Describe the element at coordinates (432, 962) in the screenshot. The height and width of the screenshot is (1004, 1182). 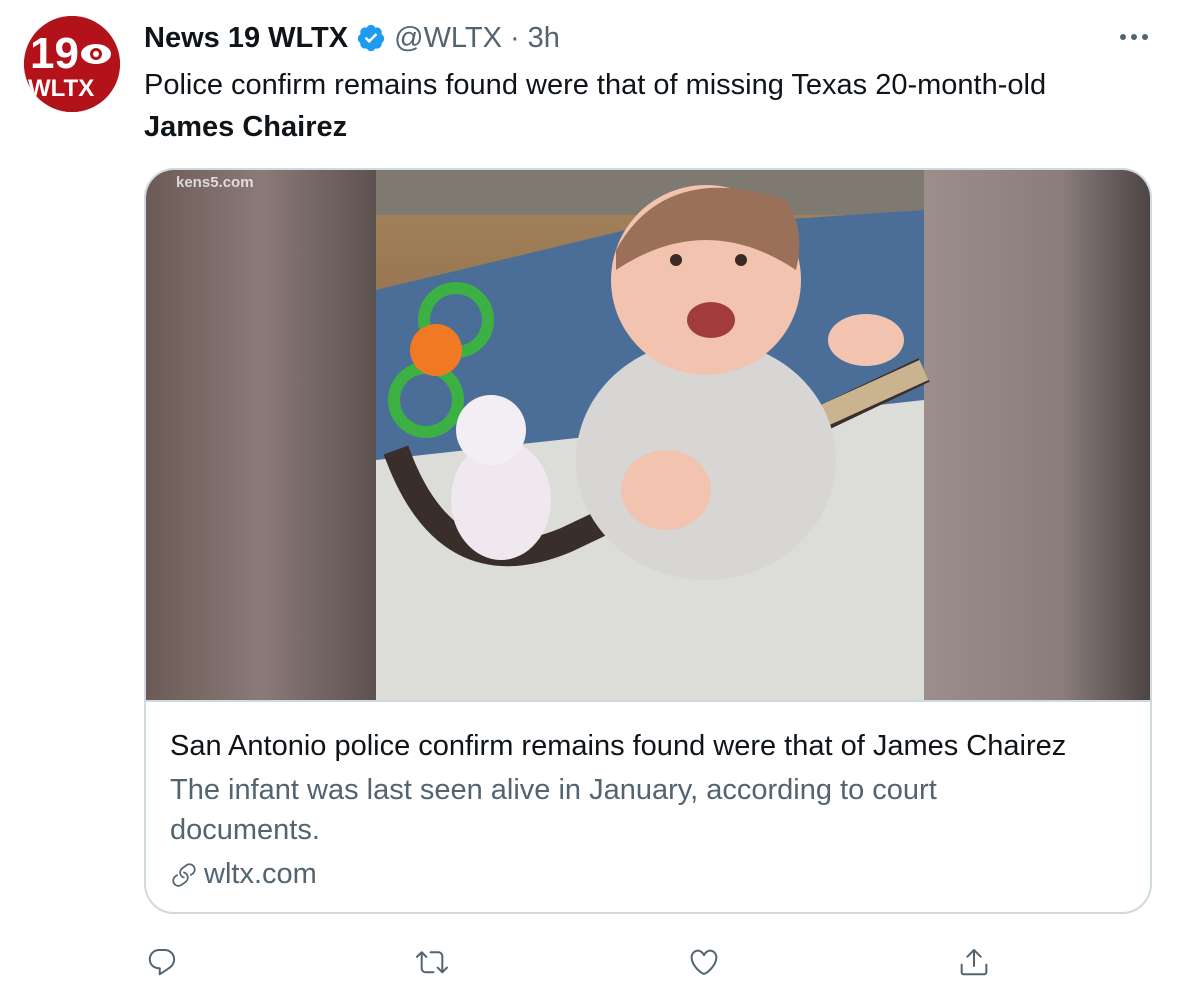
I see `retweet-icon` at that location.